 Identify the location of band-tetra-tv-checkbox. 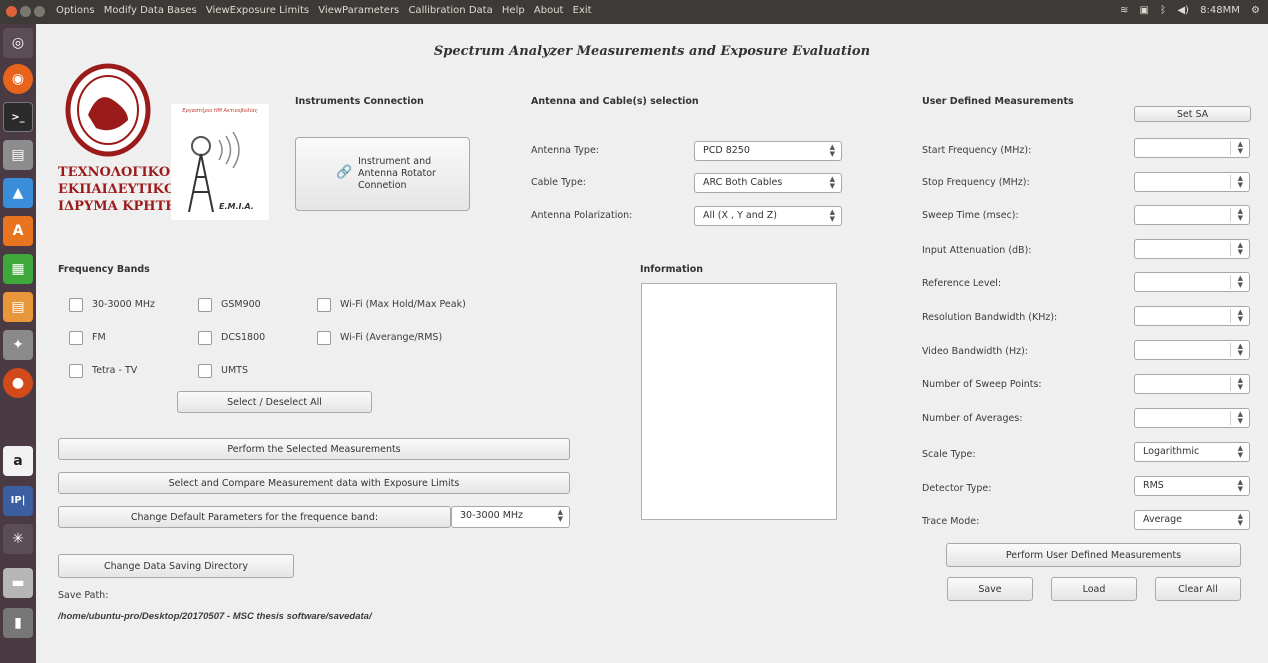
(76, 371).